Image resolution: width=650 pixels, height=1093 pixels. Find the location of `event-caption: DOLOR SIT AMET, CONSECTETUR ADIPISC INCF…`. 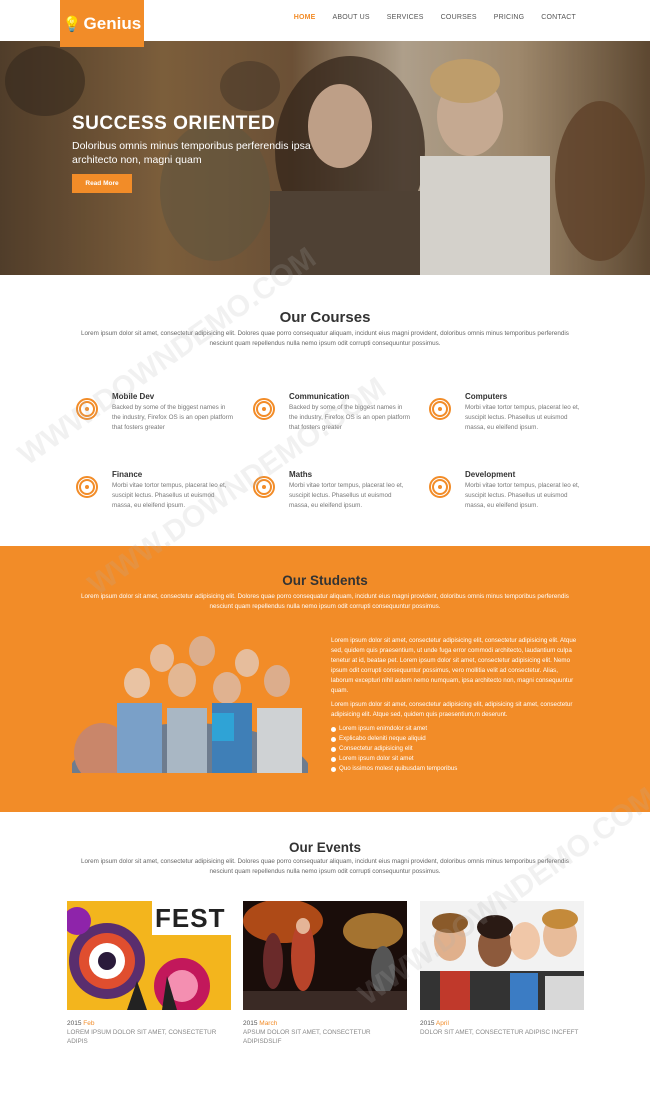

event-caption: DOLOR SIT AMET, CONSECTETUR ADIPISC INCF… is located at coordinates (499, 1032).